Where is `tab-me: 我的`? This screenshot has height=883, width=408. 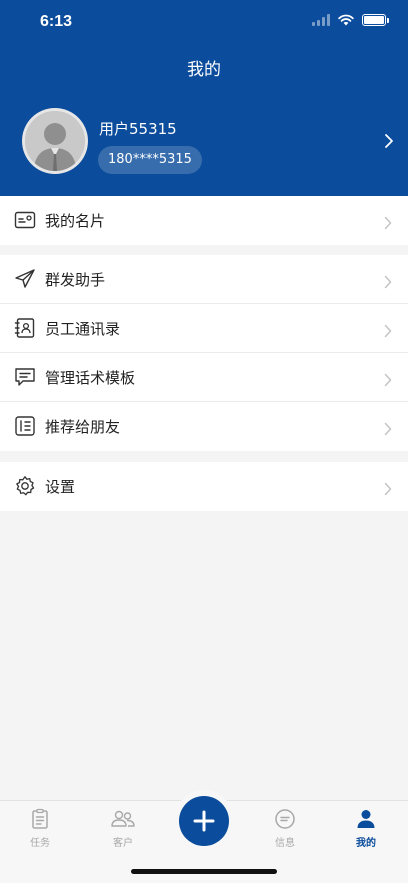
tab-me: 我的 is located at coordinates (366, 828).